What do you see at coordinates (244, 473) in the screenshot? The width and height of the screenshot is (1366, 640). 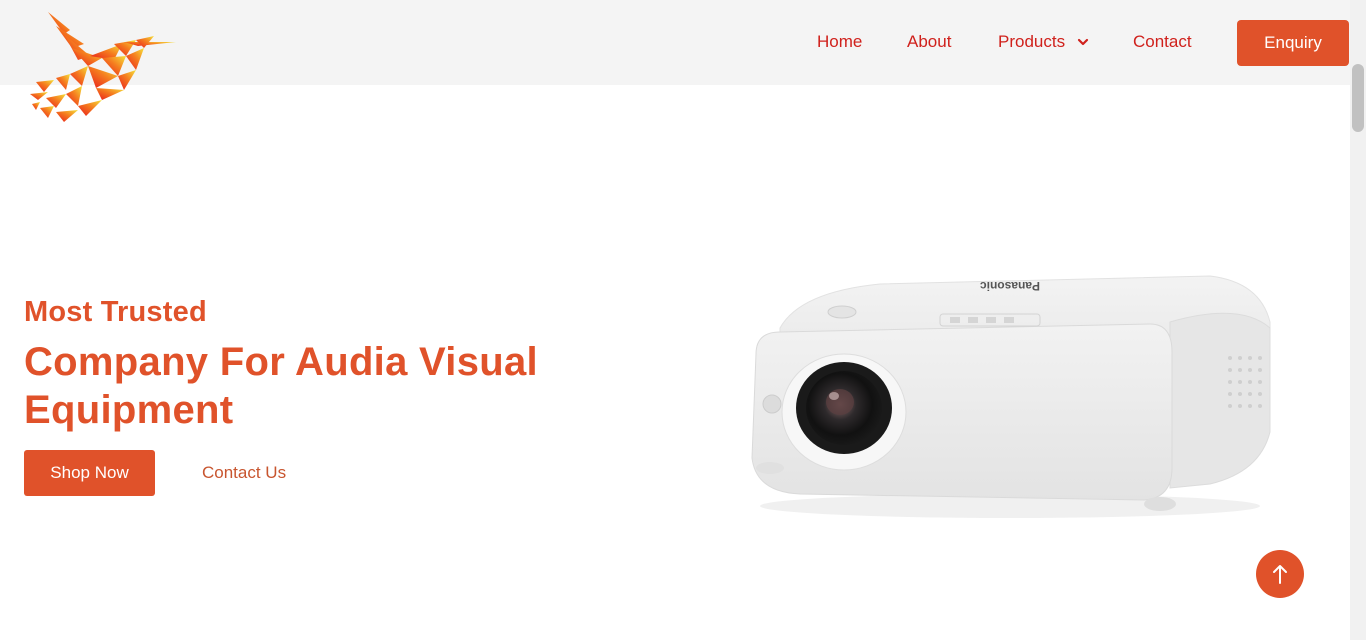 I see `contact-us-link: Contact Us` at bounding box center [244, 473].